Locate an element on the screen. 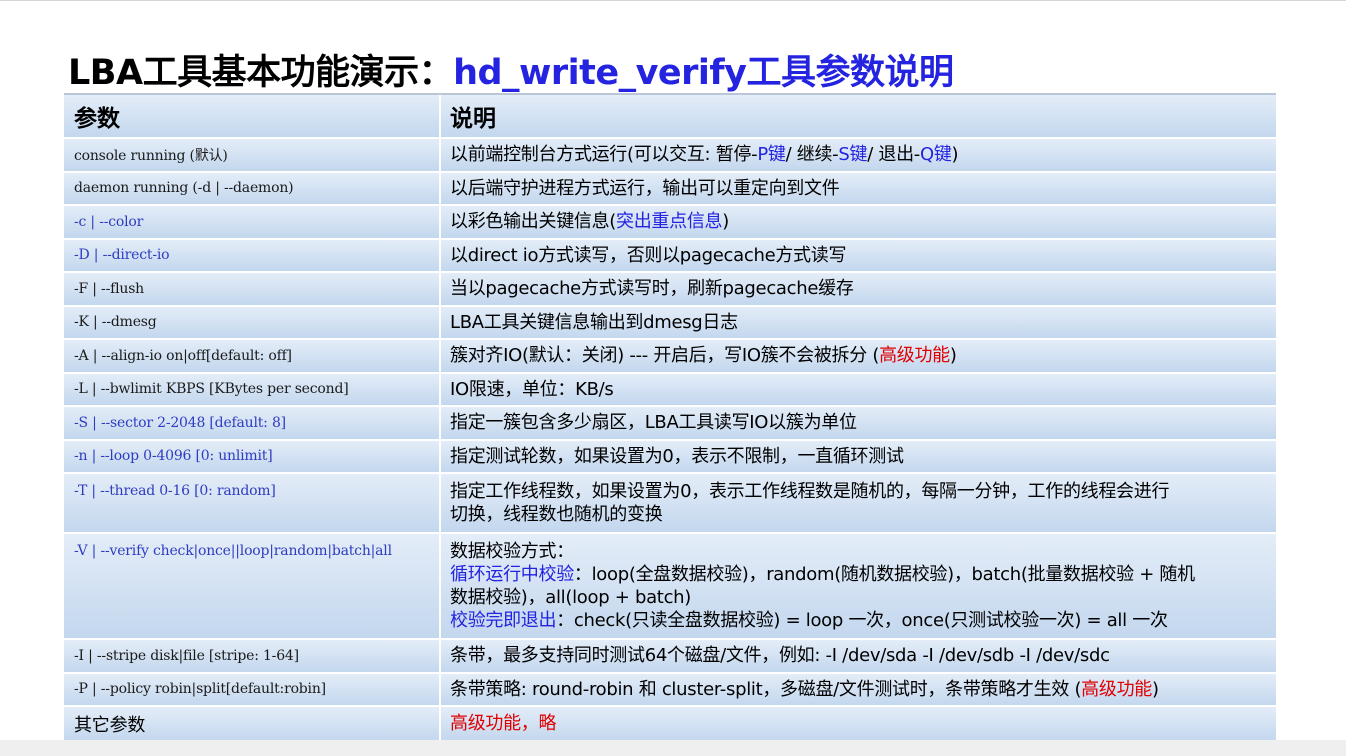  loop-verify-label: 循环运行中校验 is located at coordinates (512, 574).